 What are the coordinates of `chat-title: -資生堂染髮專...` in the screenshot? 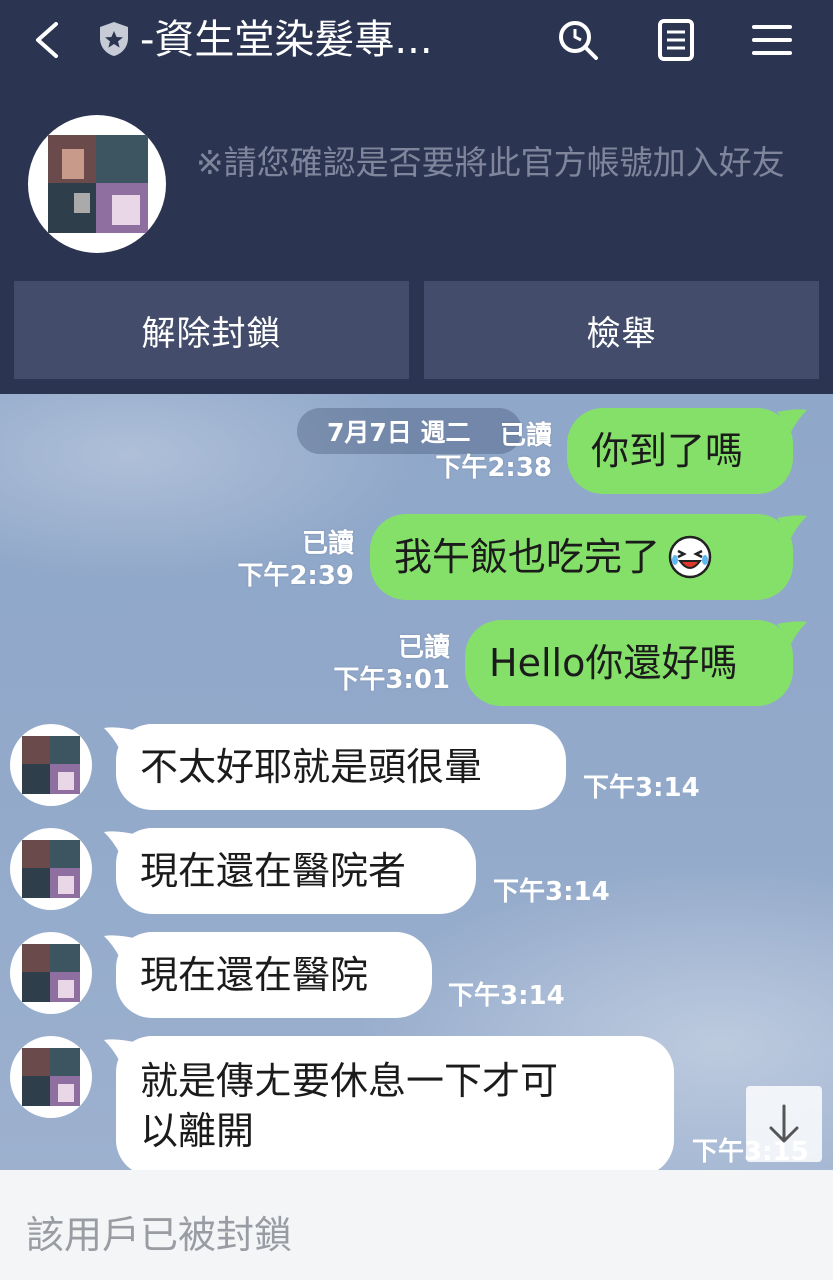 It's located at (335, 40).